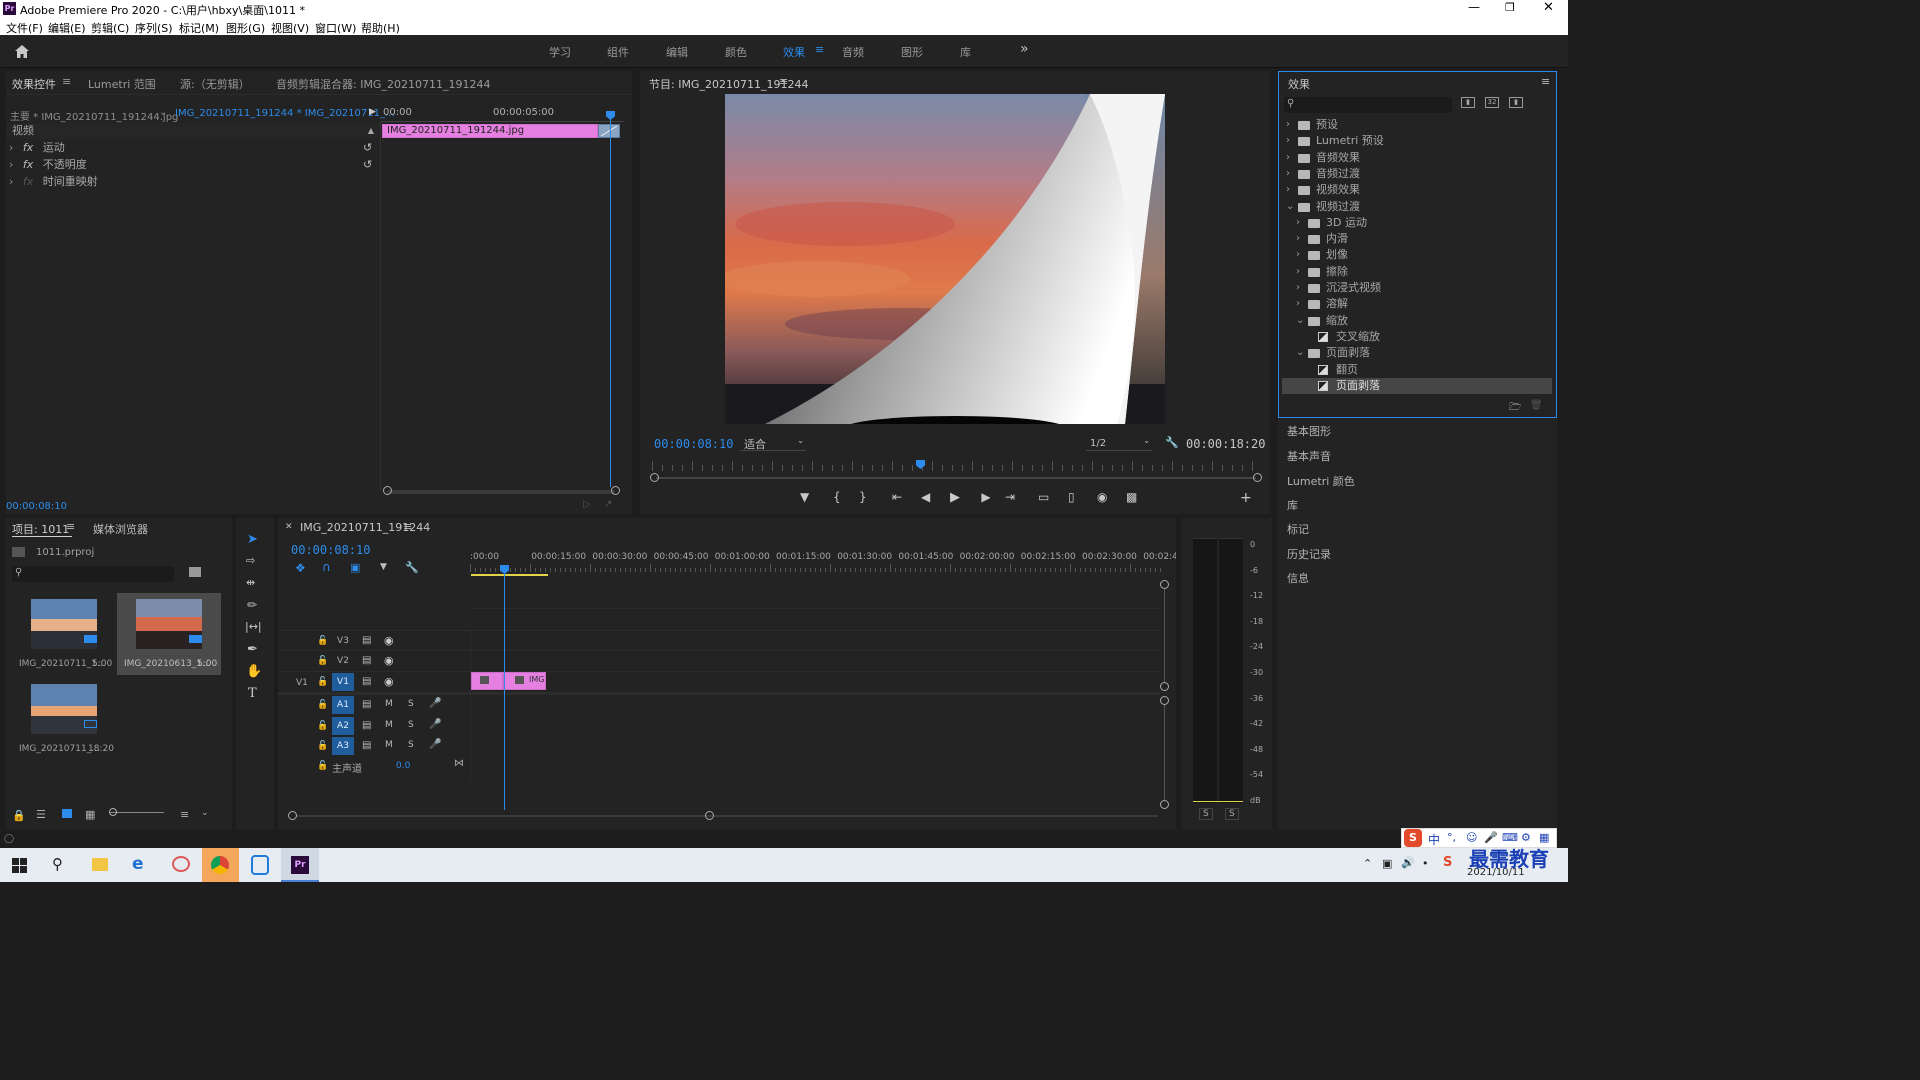  What do you see at coordinates (1299, 84) in the screenshot?
I see `effects-panel-title: 效果` at bounding box center [1299, 84].